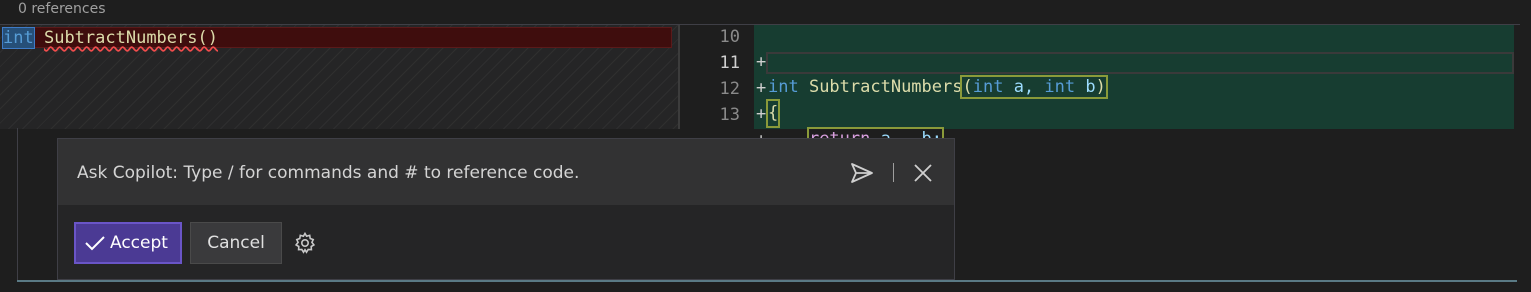 This screenshot has width=1531, height=292. I want to click on inline-chat-rule-bottom, so click(767, 281).